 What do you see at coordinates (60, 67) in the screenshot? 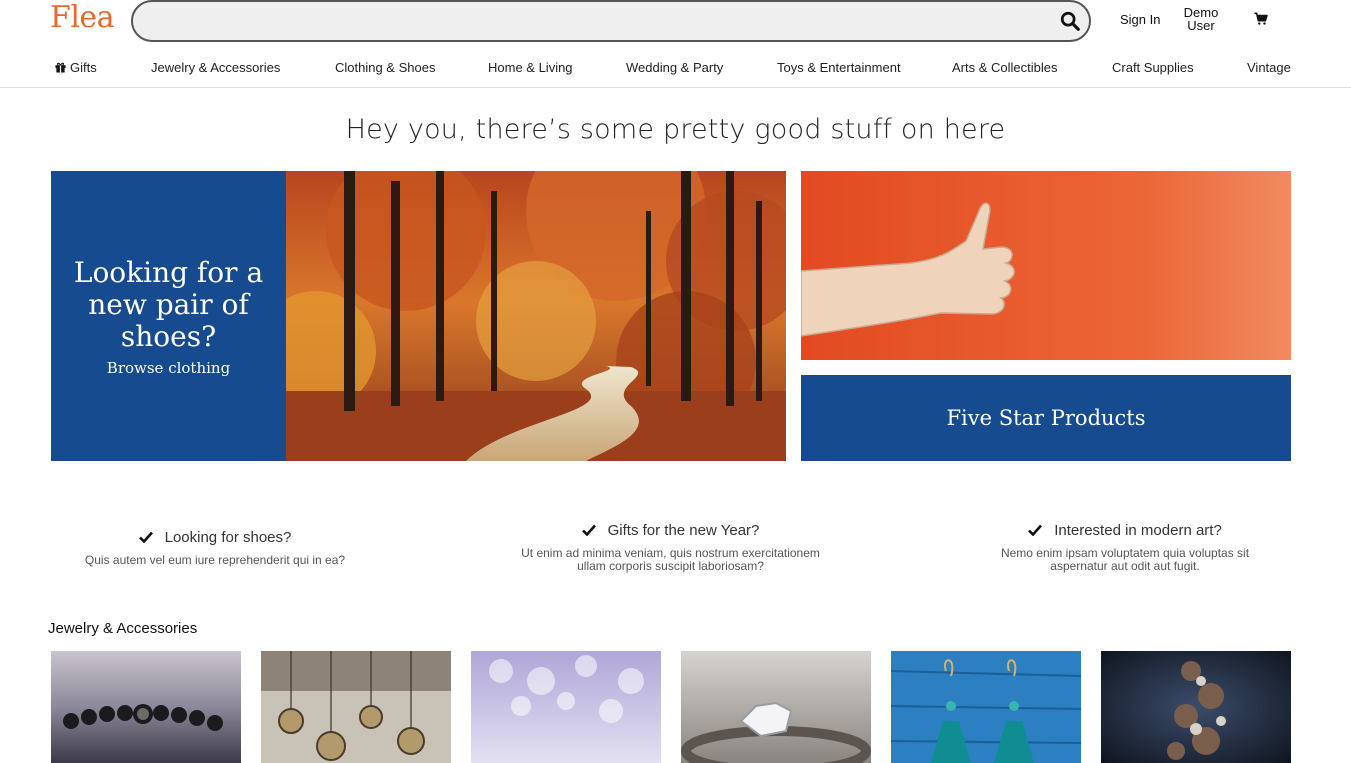
I see `gift-icon` at bounding box center [60, 67].